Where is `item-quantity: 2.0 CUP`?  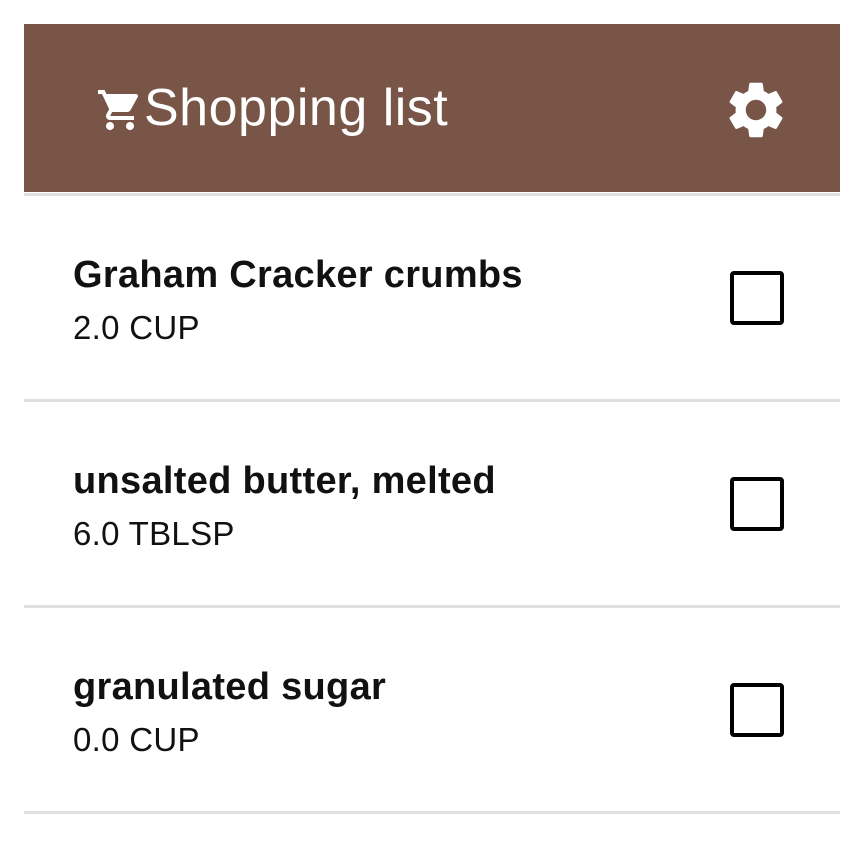 item-quantity: 2.0 CUP is located at coordinates (136, 327).